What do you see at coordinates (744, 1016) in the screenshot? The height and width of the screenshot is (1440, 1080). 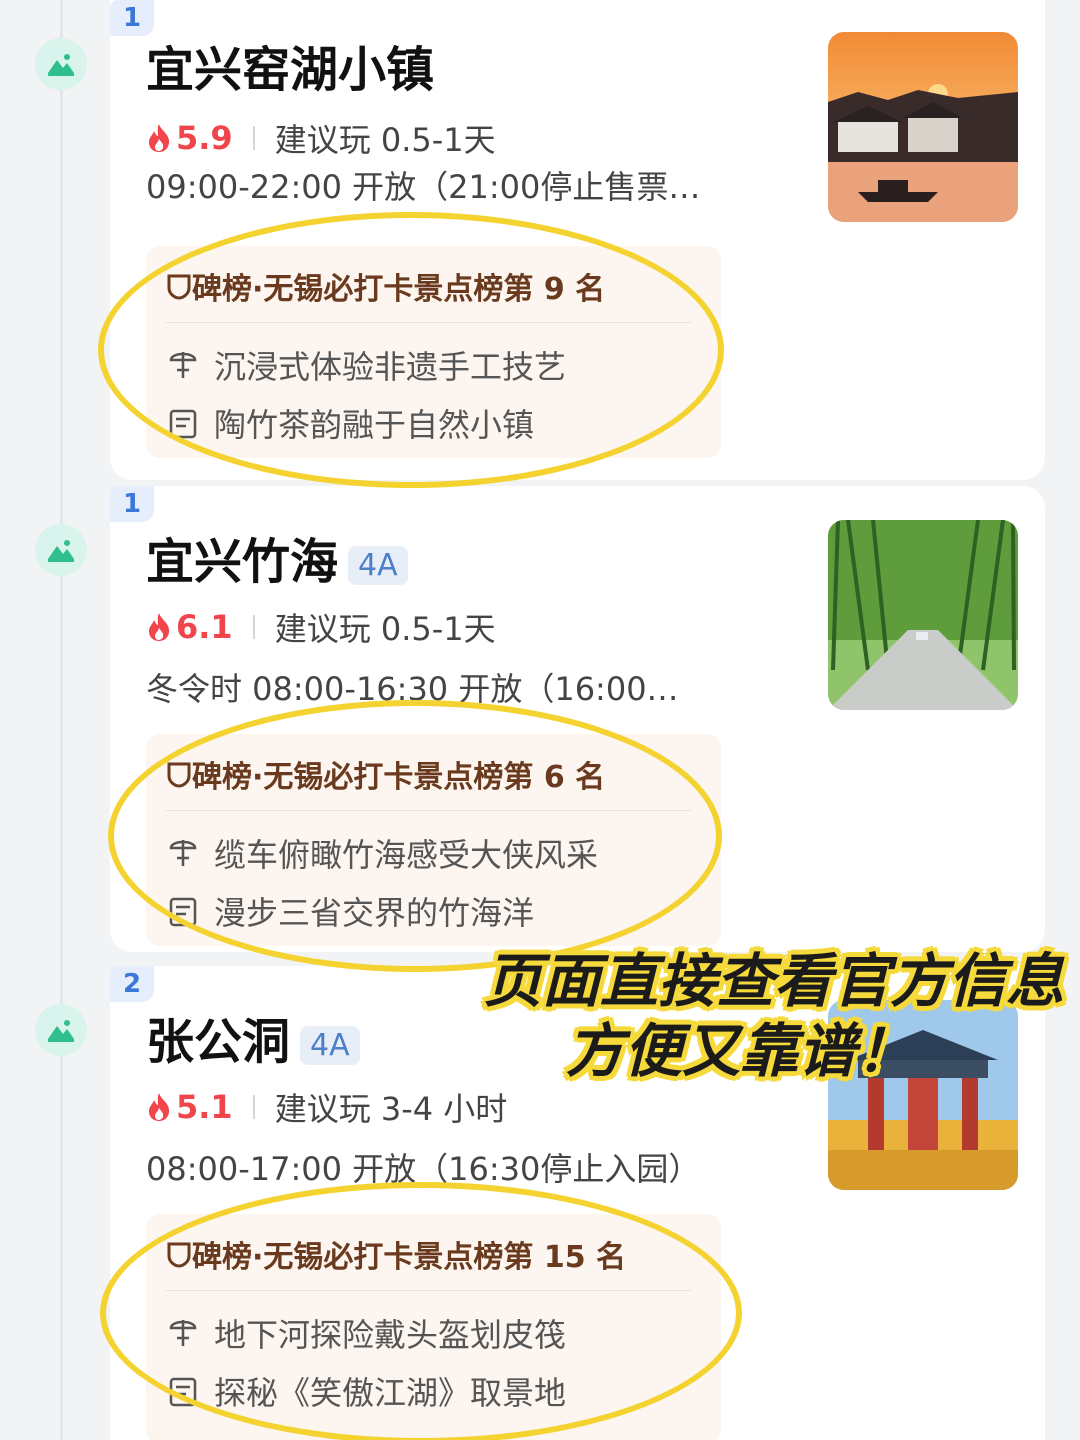 I see `overlay-caption: 页面直接查看官方信息 方便又靠谱！` at bounding box center [744, 1016].